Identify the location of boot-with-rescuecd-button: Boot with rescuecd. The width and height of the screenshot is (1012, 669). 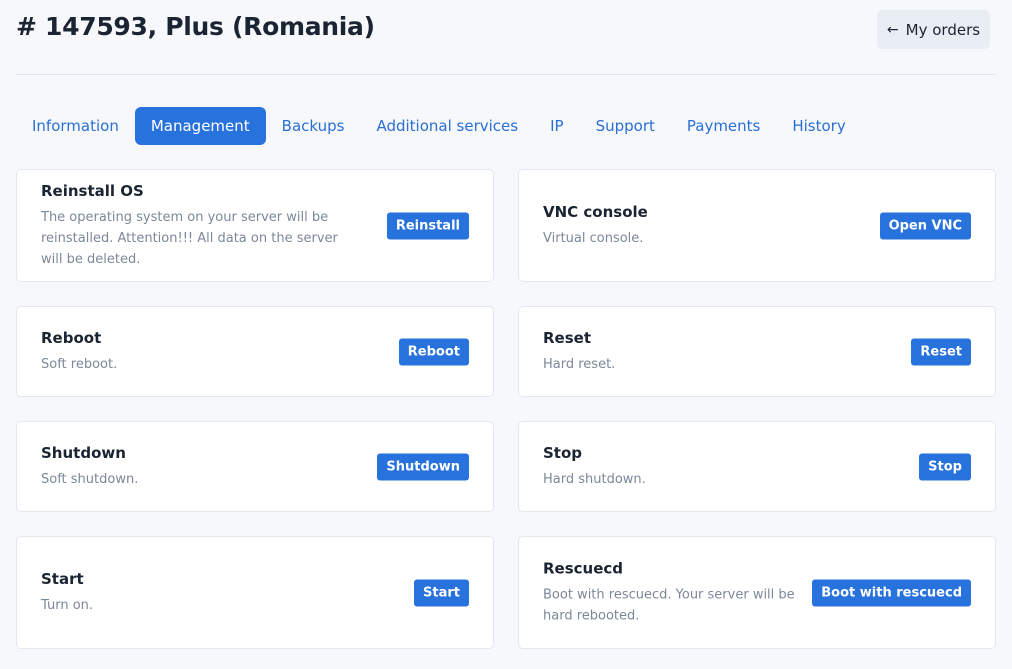
(891, 592).